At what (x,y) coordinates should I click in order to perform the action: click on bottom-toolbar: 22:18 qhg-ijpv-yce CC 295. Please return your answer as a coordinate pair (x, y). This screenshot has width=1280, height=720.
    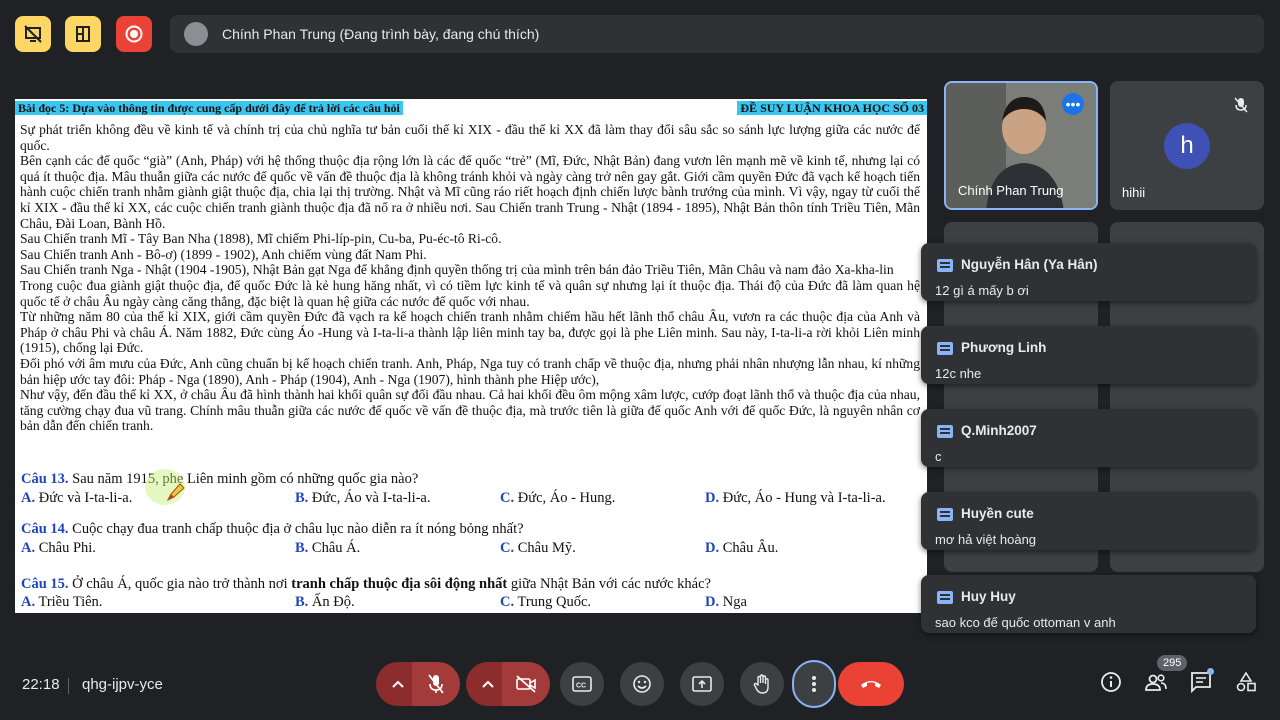
    Looking at the image, I should click on (640, 685).